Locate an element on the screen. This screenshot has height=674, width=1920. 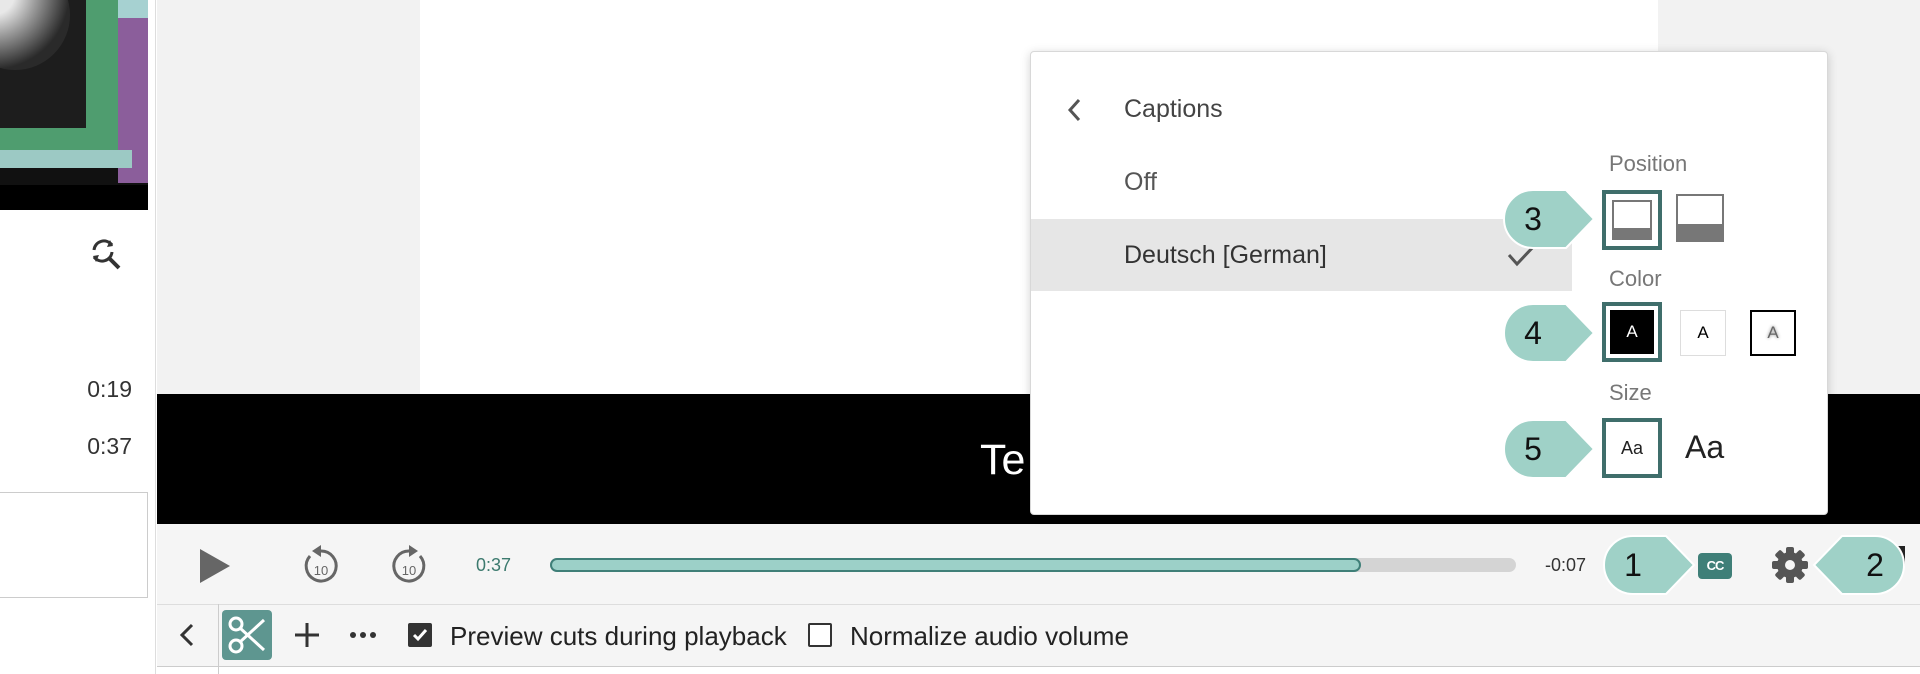
clip-item is located at coordinates (74, 545).